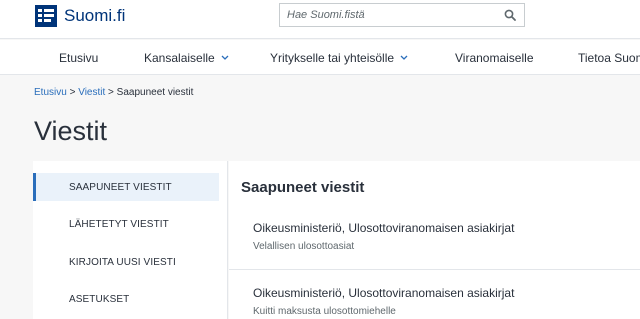 The width and height of the screenshot is (640, 319). What do you see at coordinates (120, 187) in the screenshot?
I see `sidebar-item-label: SAAPUNEET VIESTIT` at bounding box center [120, 187].